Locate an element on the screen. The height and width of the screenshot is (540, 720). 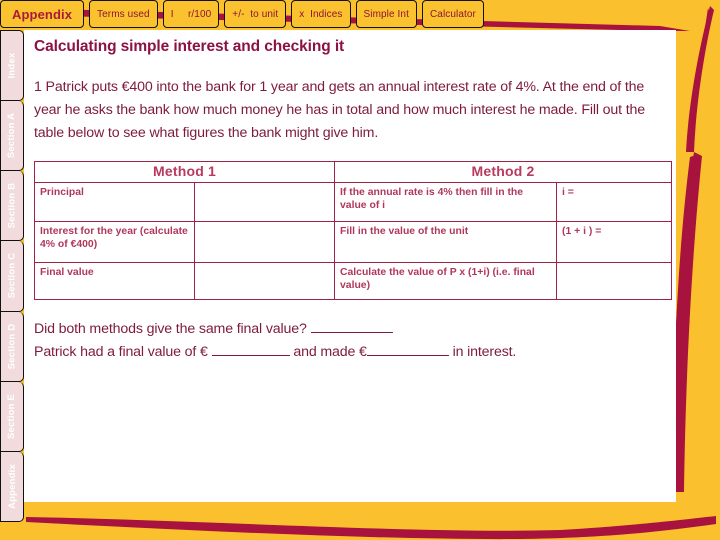
sidebar-item-index: Index is located at coordinates (12, 66).